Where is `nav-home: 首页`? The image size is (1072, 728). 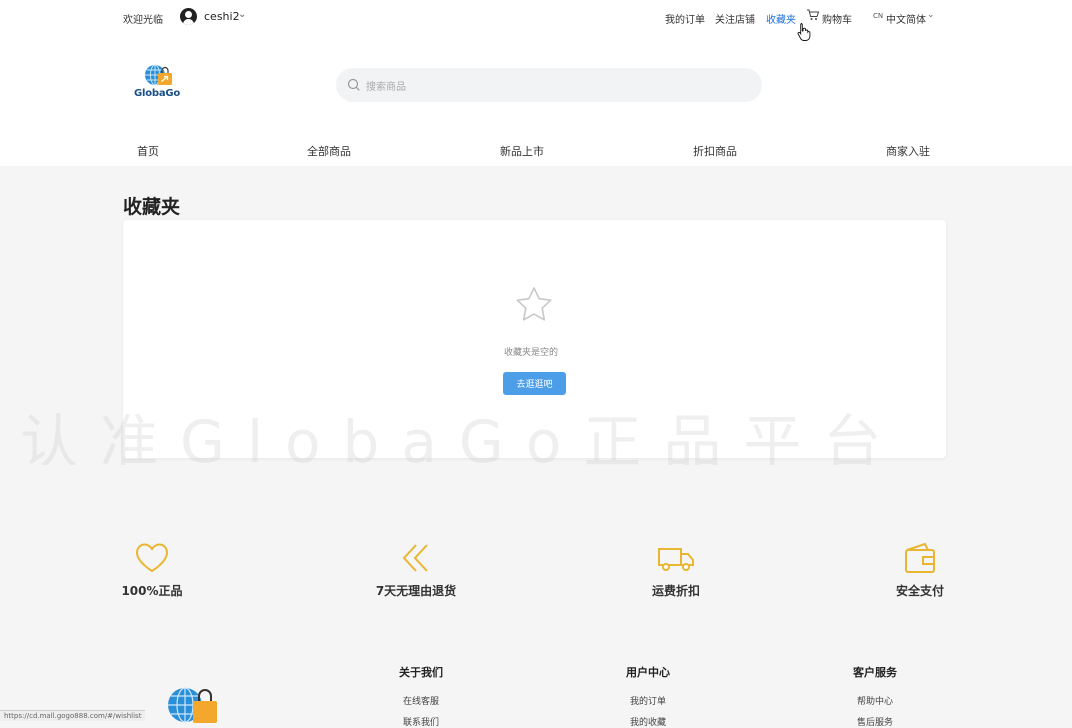 nav-home: 首页 is located at coordinates (148, 151).